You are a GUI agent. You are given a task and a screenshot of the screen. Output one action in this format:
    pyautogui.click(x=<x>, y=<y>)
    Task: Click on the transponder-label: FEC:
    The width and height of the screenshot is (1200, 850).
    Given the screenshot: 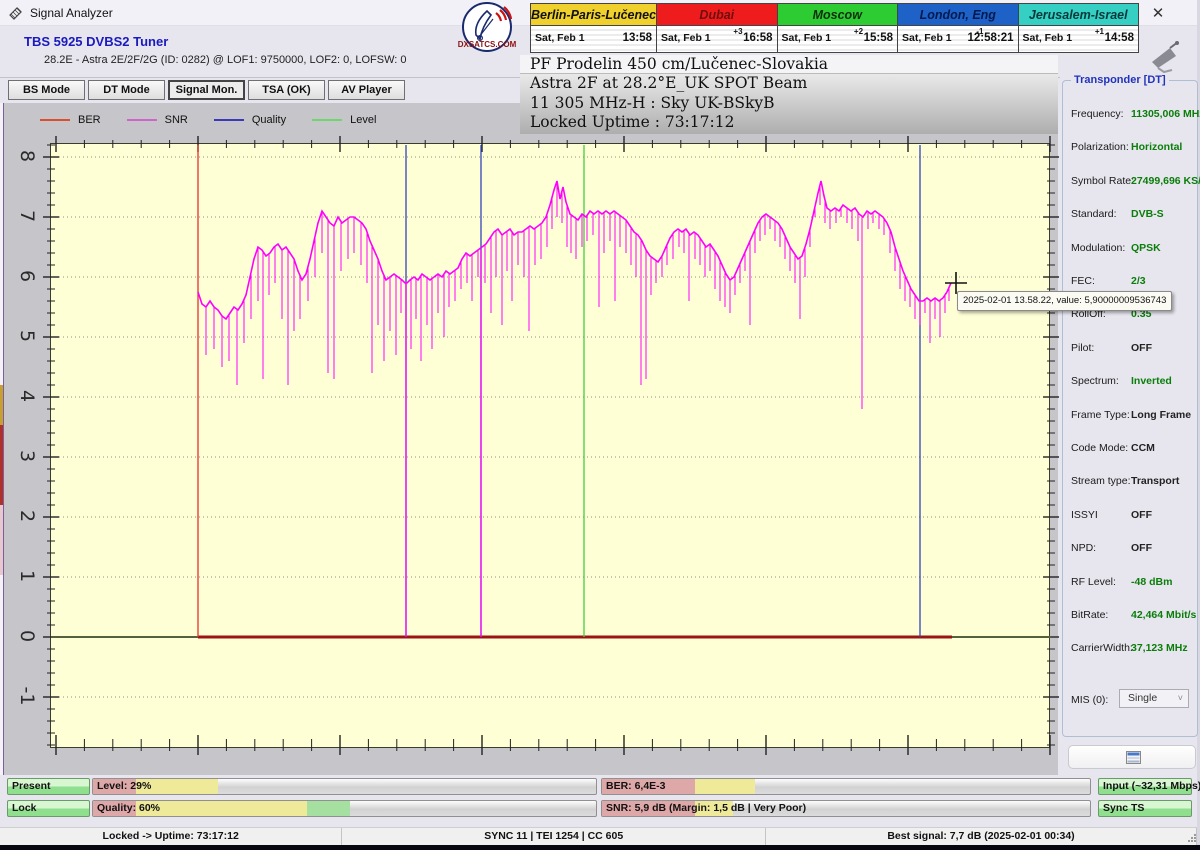 What is the action you would take?
    pyautogui.click(x=1083, y=281)
    